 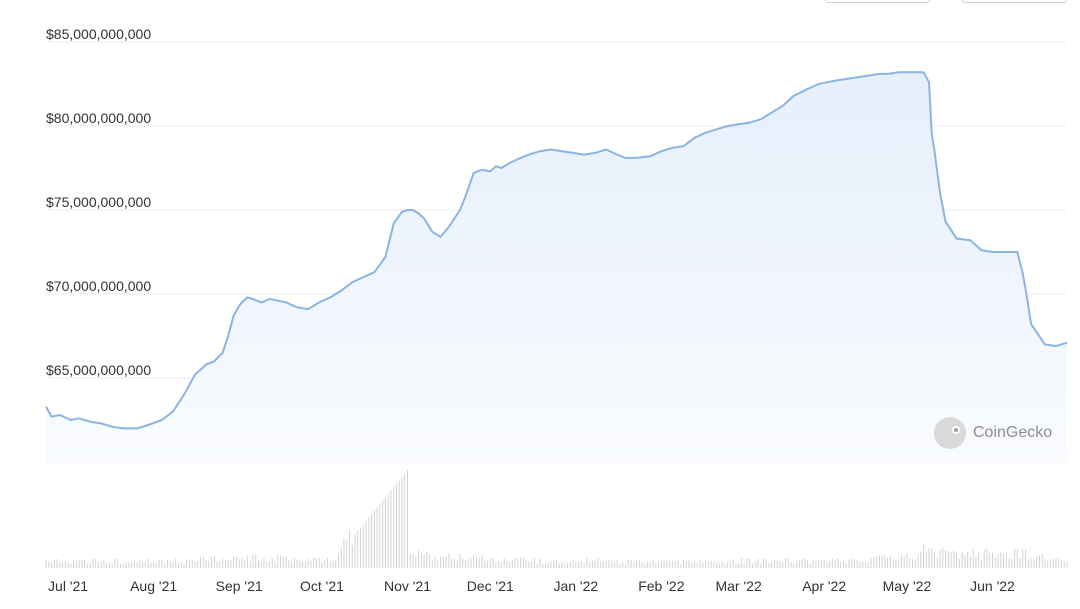 What do you see at coordinates (239, 586) in the screenshot?
I see `x-tick-label: Sep '21` at bounding box center [239, 586].